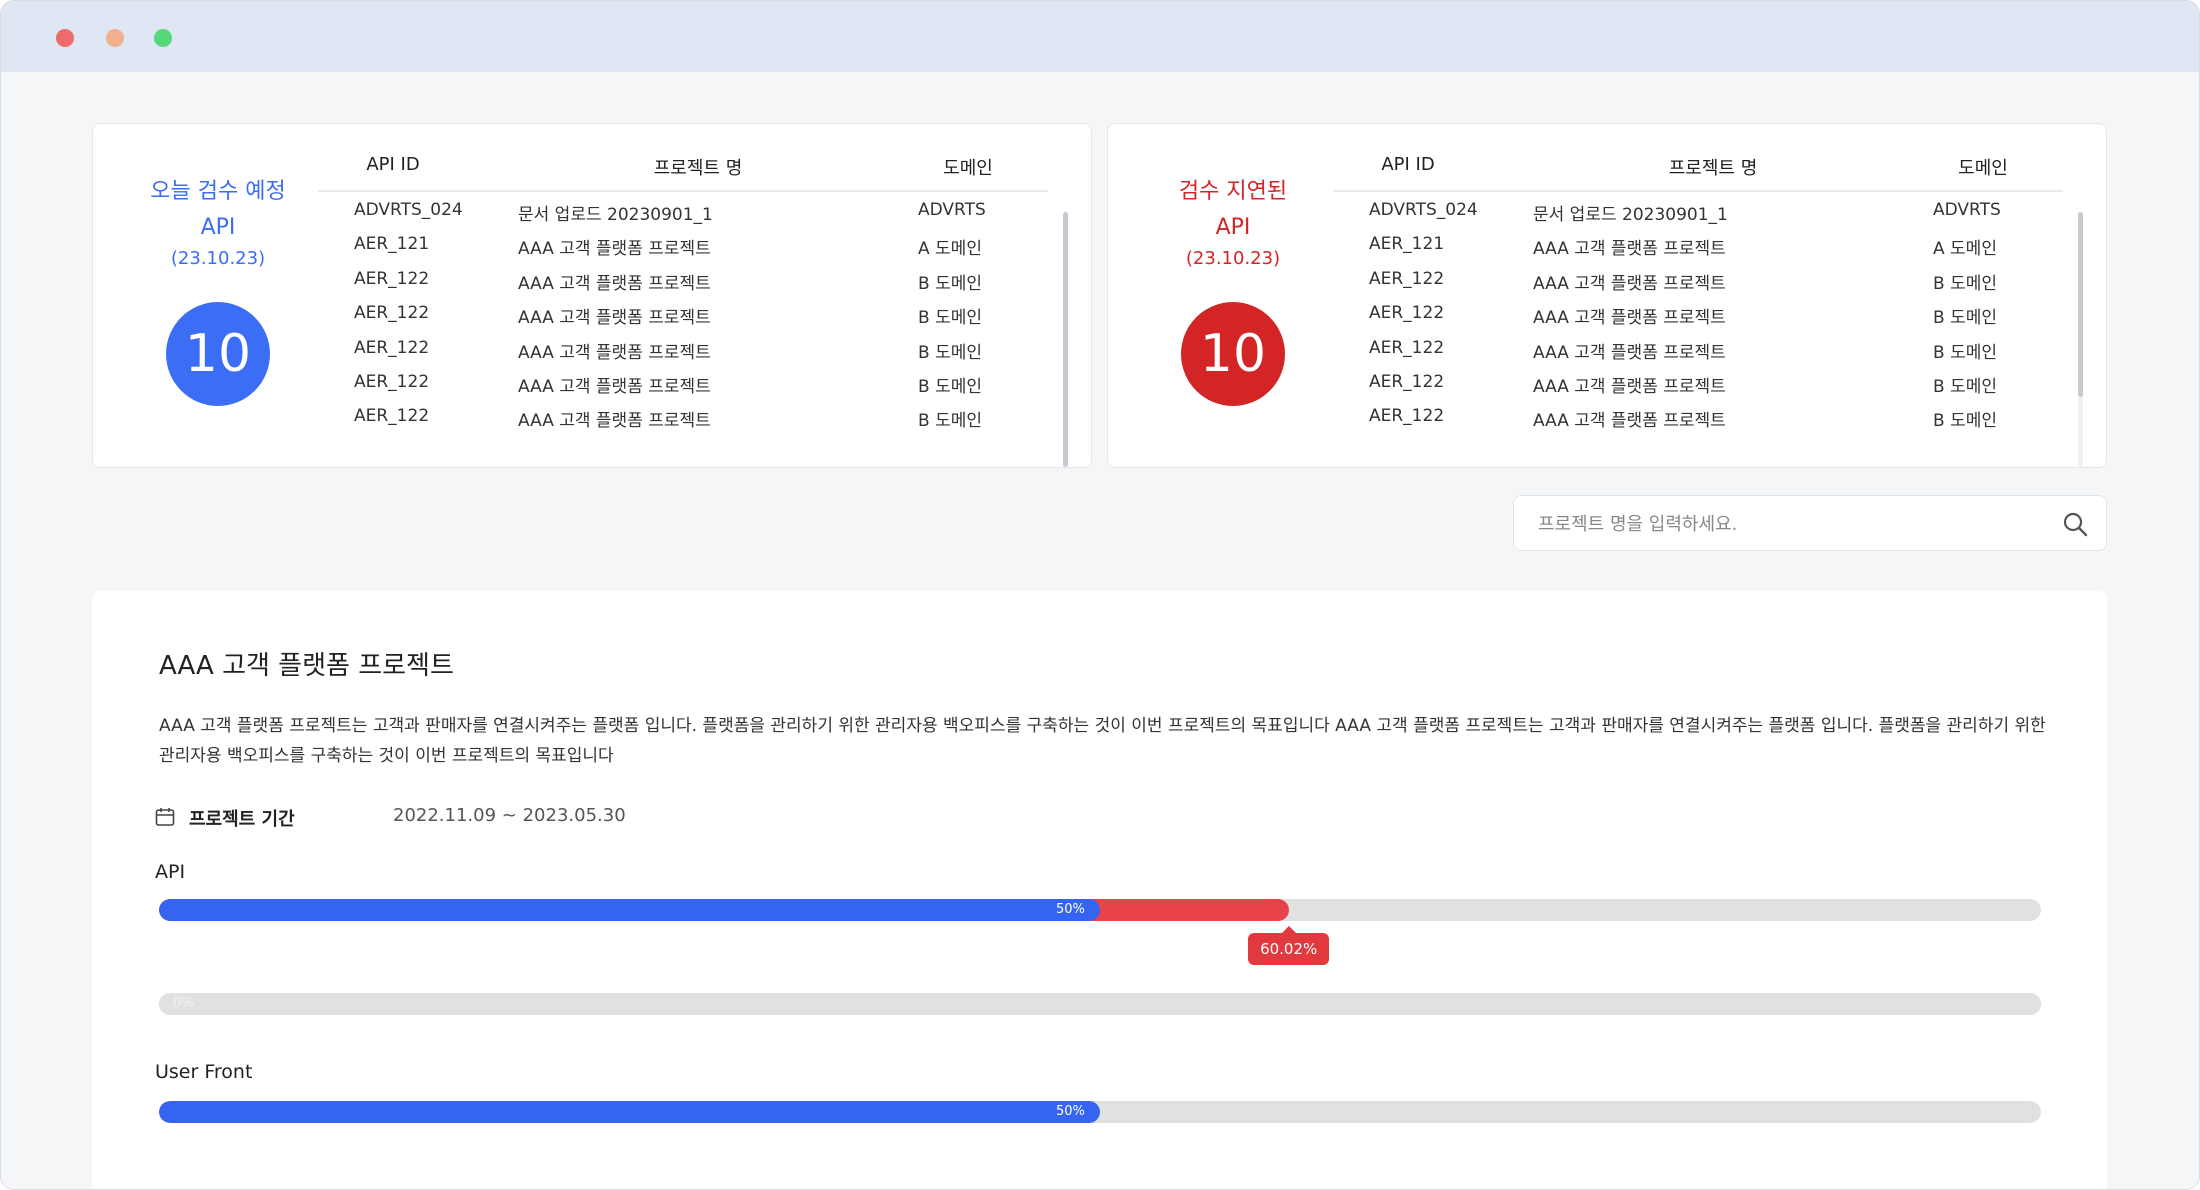 The height and width of the screenshot is (1190, 2200). Describe the element at coordinates (163, 38) in the screenshot. I see `maximize-window-button` at that location.